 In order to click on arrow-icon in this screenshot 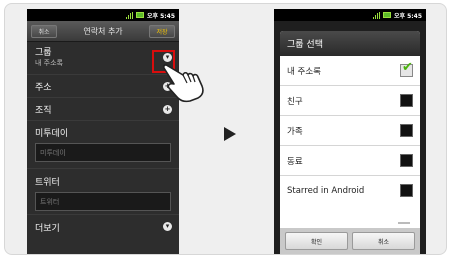, I will do `click(230, 134)`.